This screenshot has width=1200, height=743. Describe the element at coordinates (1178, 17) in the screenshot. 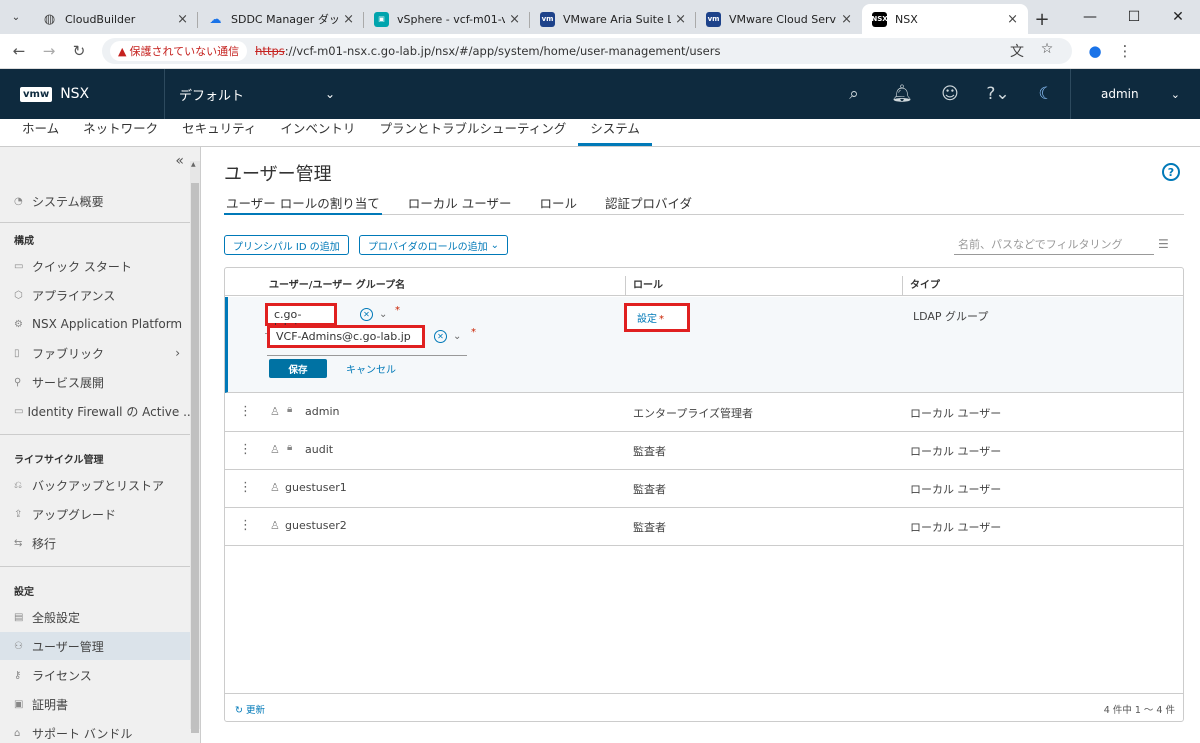

I see `window-close-icon: ✕` at that location.